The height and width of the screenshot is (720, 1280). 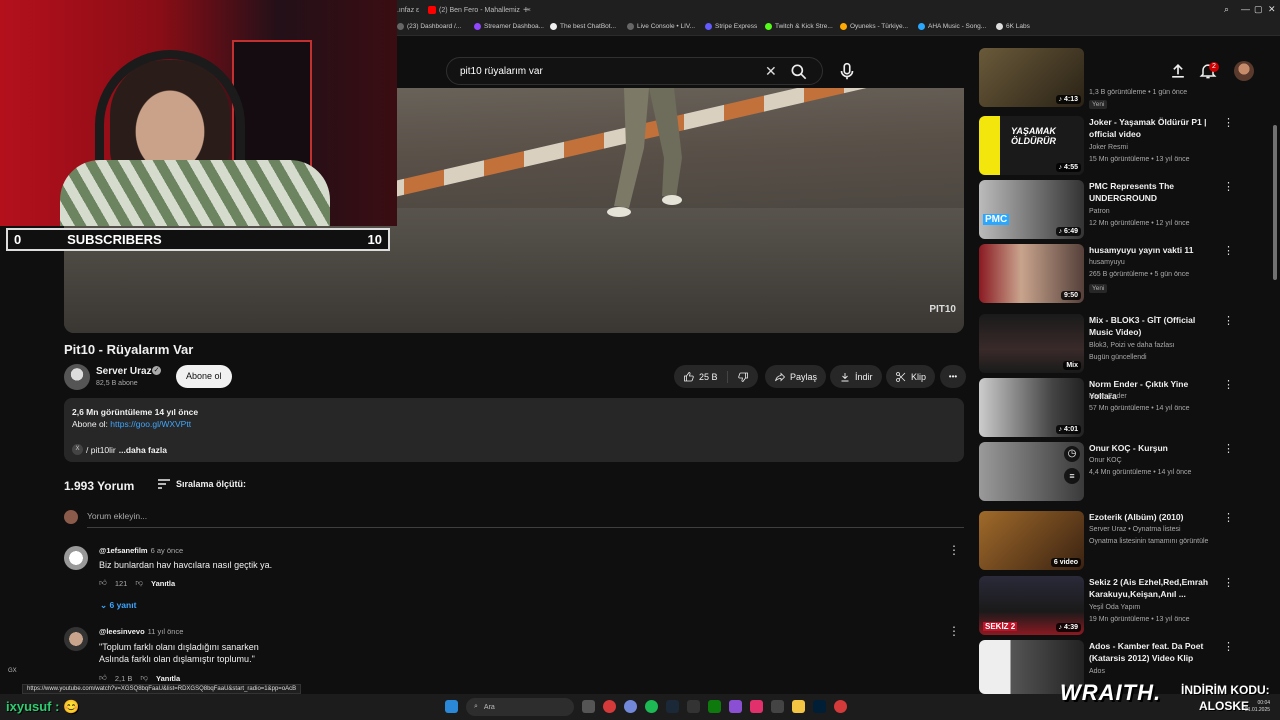 What do you see at coordinates (771, 71) in the screenshot?
I see `clear-search-icon: ✕` at bounding box center [771, 71].